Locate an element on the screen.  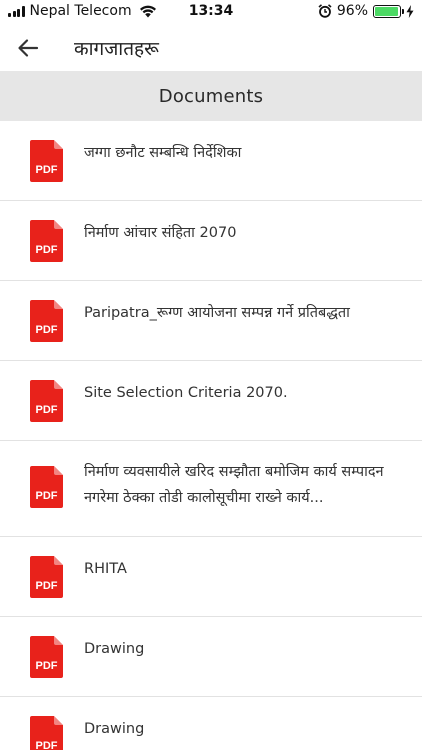
arrow-left-icon is located at coordinates (28, 48).